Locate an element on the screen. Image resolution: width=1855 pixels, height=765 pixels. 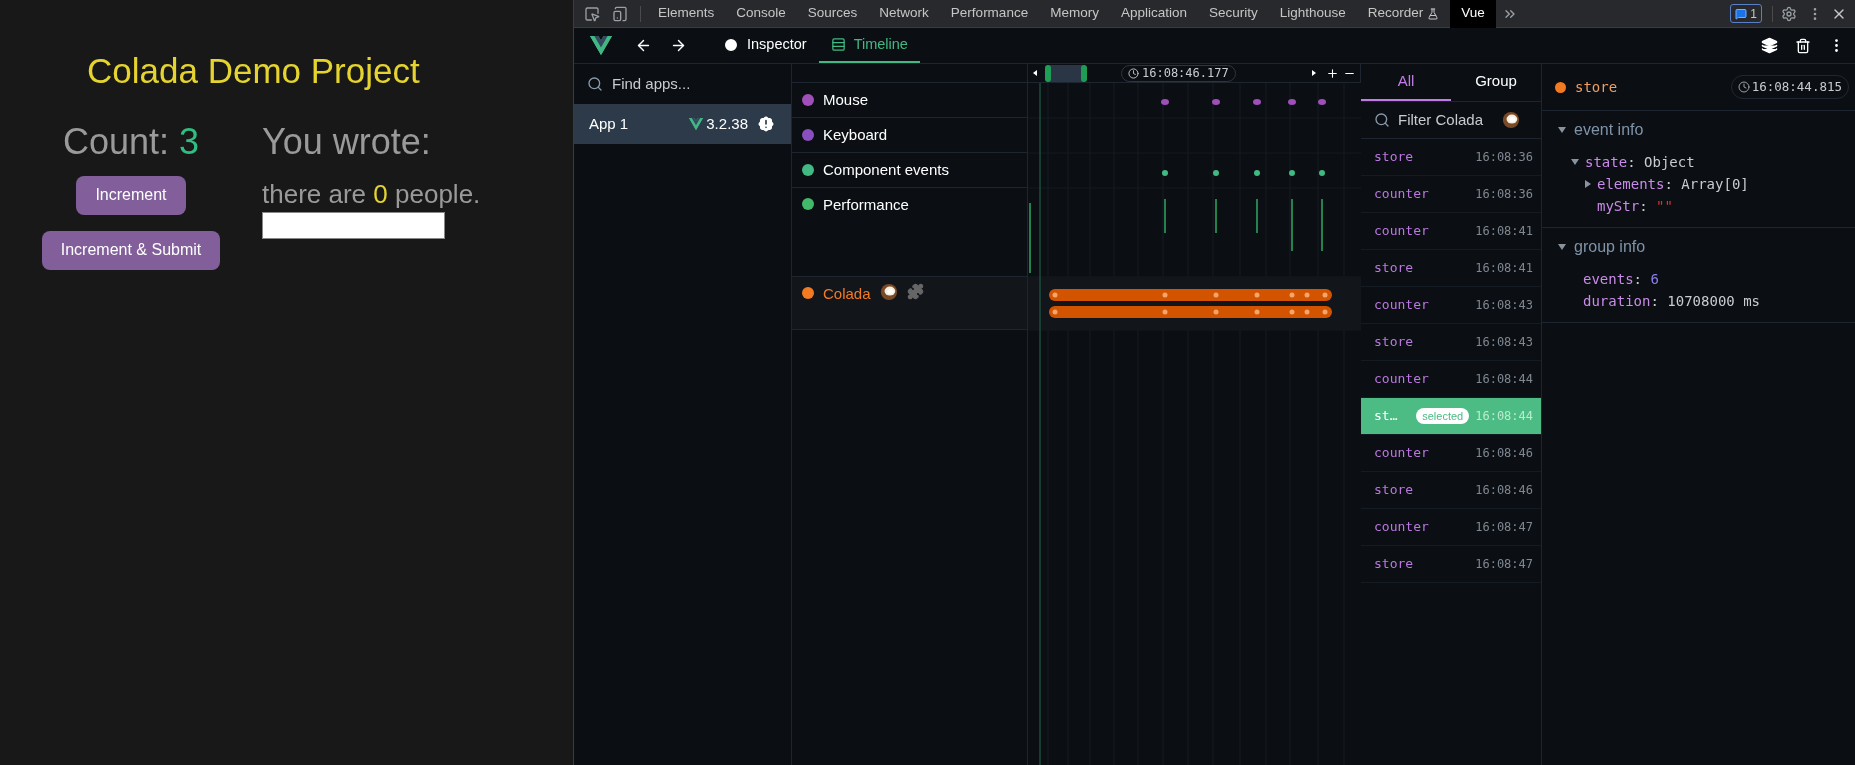
section-title: event info is located at coordinates (1609, 130).